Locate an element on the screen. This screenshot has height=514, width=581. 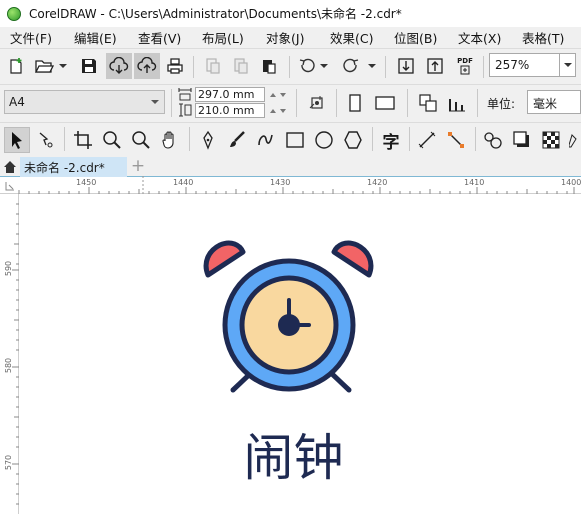
left-bell is located at coordinates (224, 259).